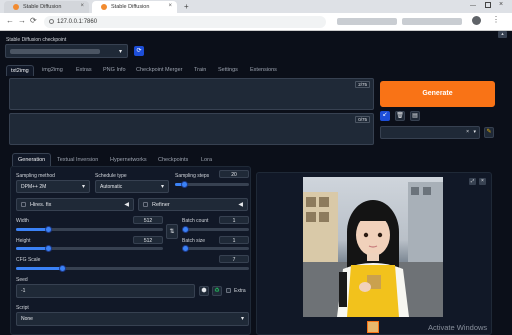 The height and width of the screenshot is (335, 512). I want to click on refresh-checkpoint-button: ⟳, so click(139, 51).